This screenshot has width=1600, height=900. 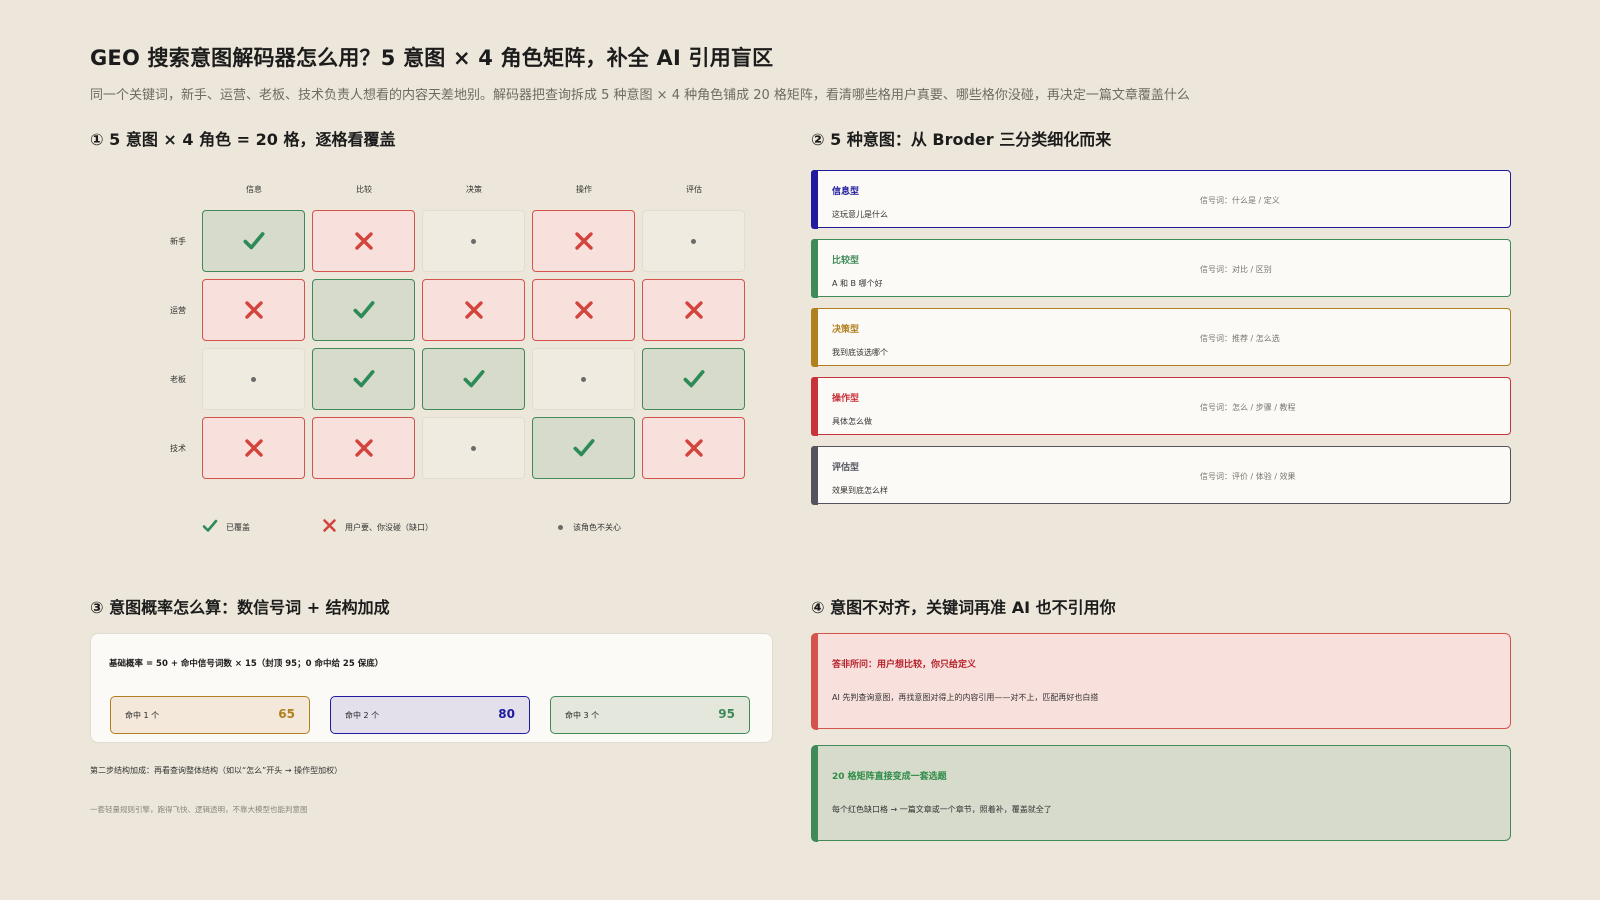 What do you see at coordinates (852, 421) in the screenshot?
I see `intent-desc: 具体怎么做` at bounding box center [852, 421].